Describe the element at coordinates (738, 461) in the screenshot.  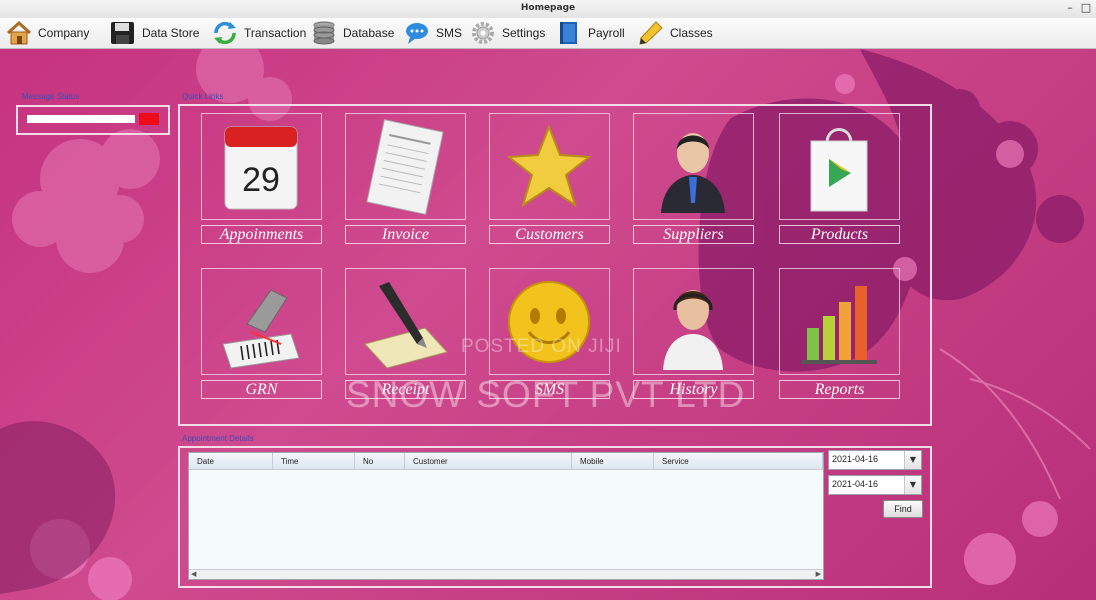
I see `column-header-service: Service` at that location.